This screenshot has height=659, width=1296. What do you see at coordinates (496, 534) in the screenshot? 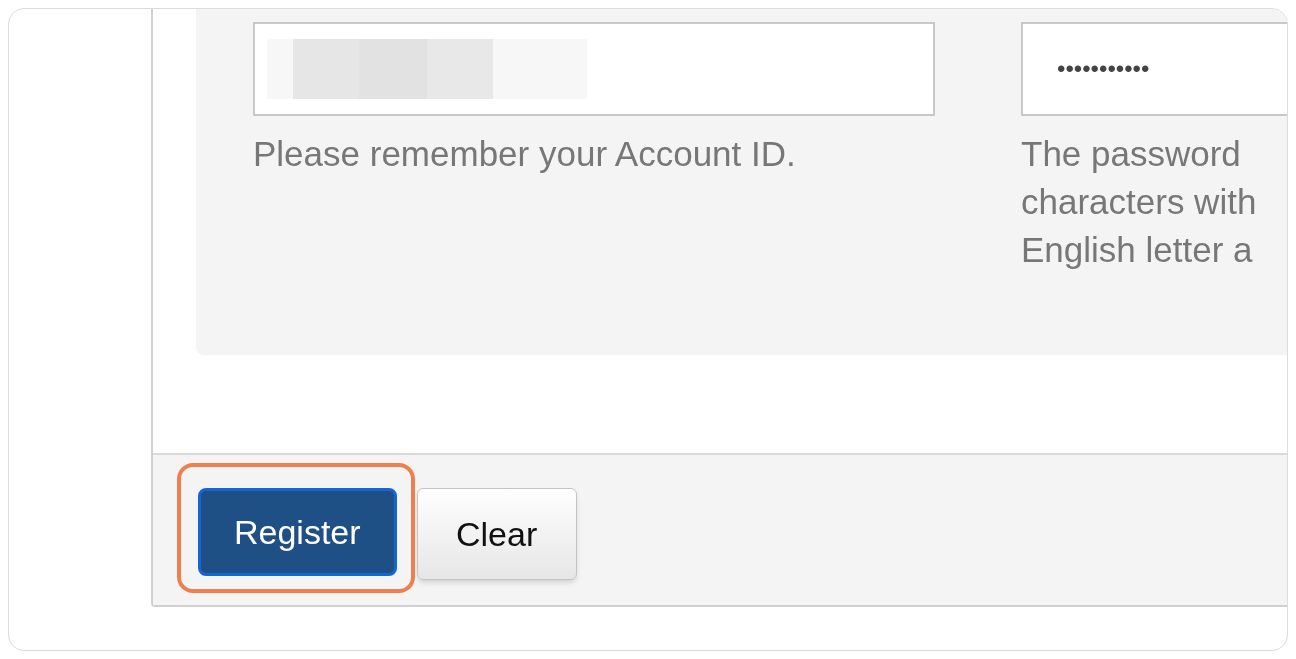
I see `clear-button: Clear` at bounding box center [496, 534].